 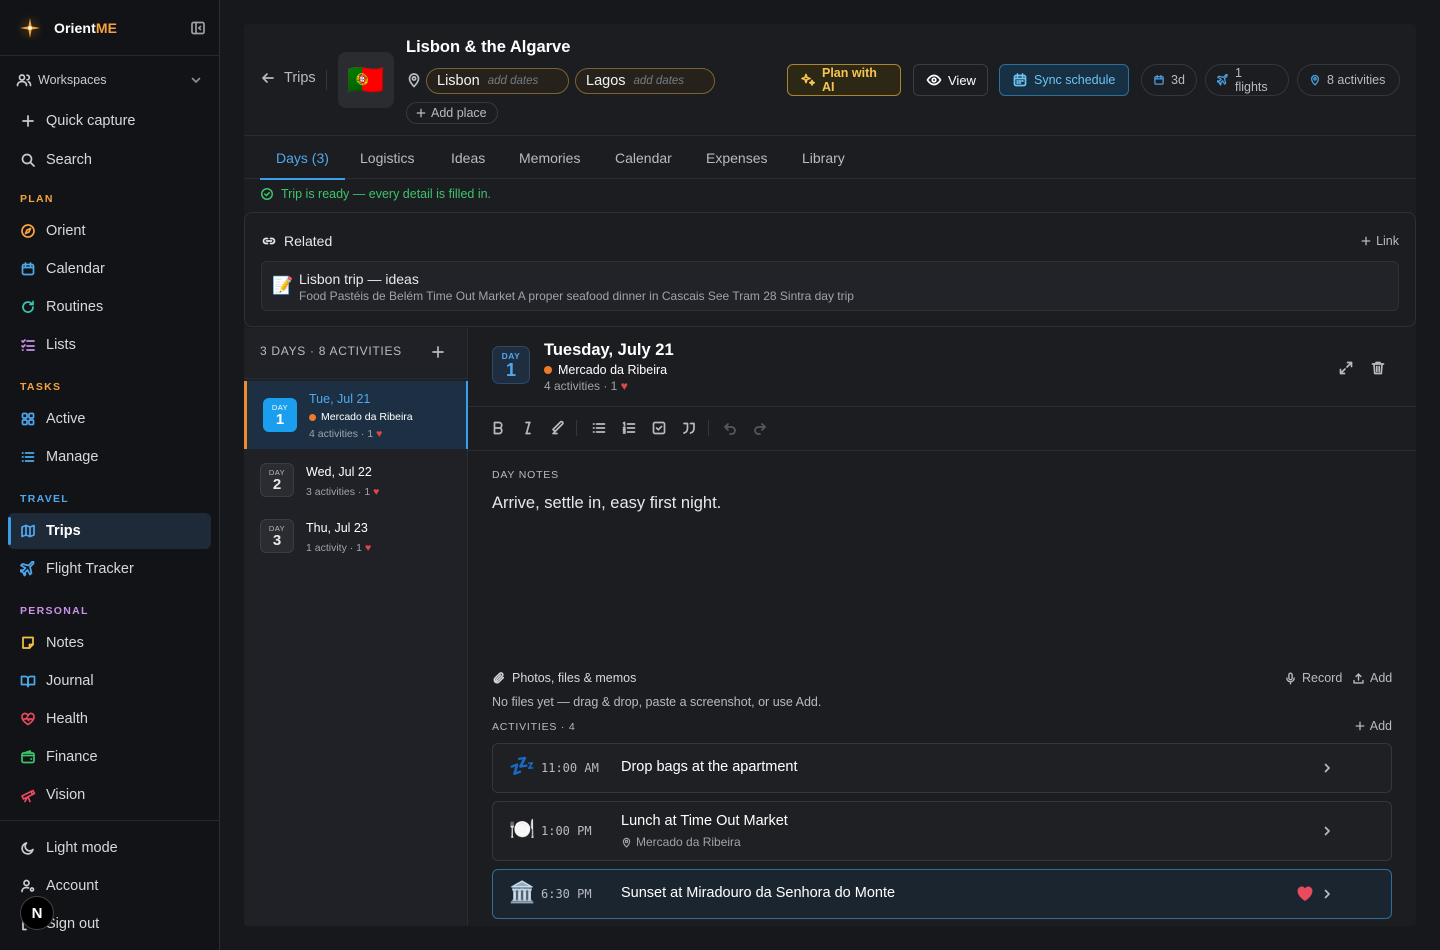 What do you see at coordinates (1372, 678) in the screenshot?
I see `add-file-button: Add` at bounding box center [1372, 678].